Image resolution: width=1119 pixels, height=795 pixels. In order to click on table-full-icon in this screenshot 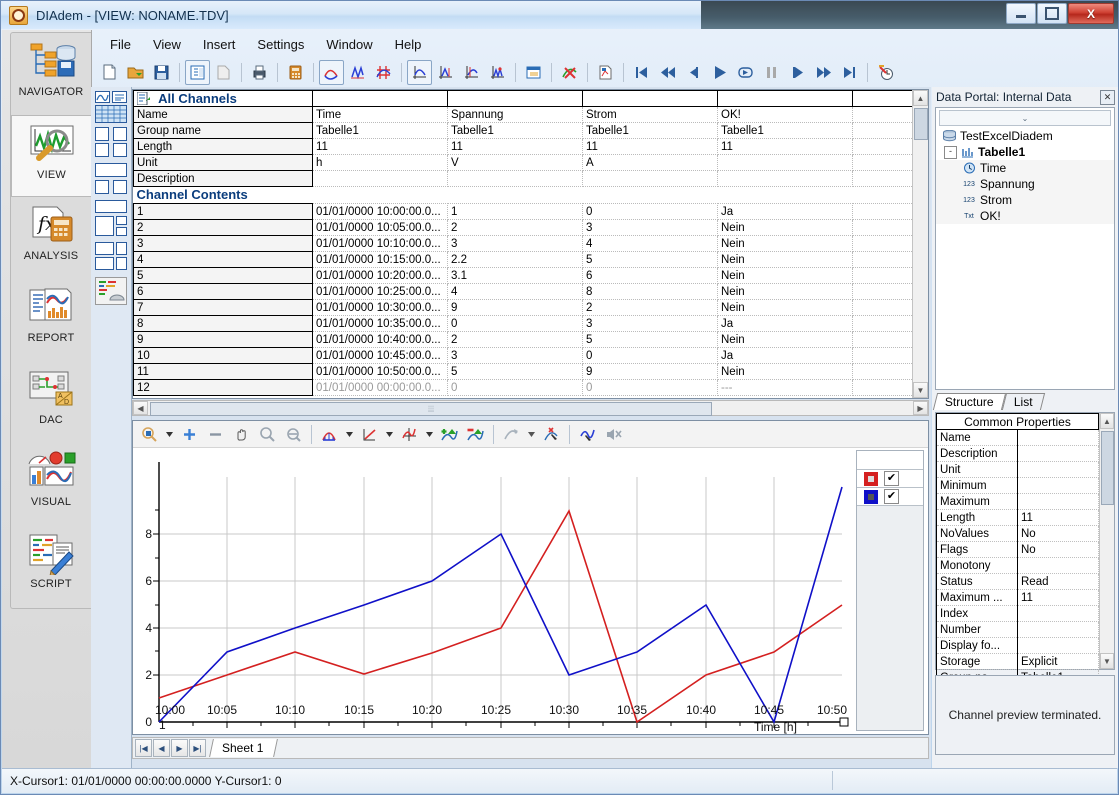, I will do `click(111, 114)`.